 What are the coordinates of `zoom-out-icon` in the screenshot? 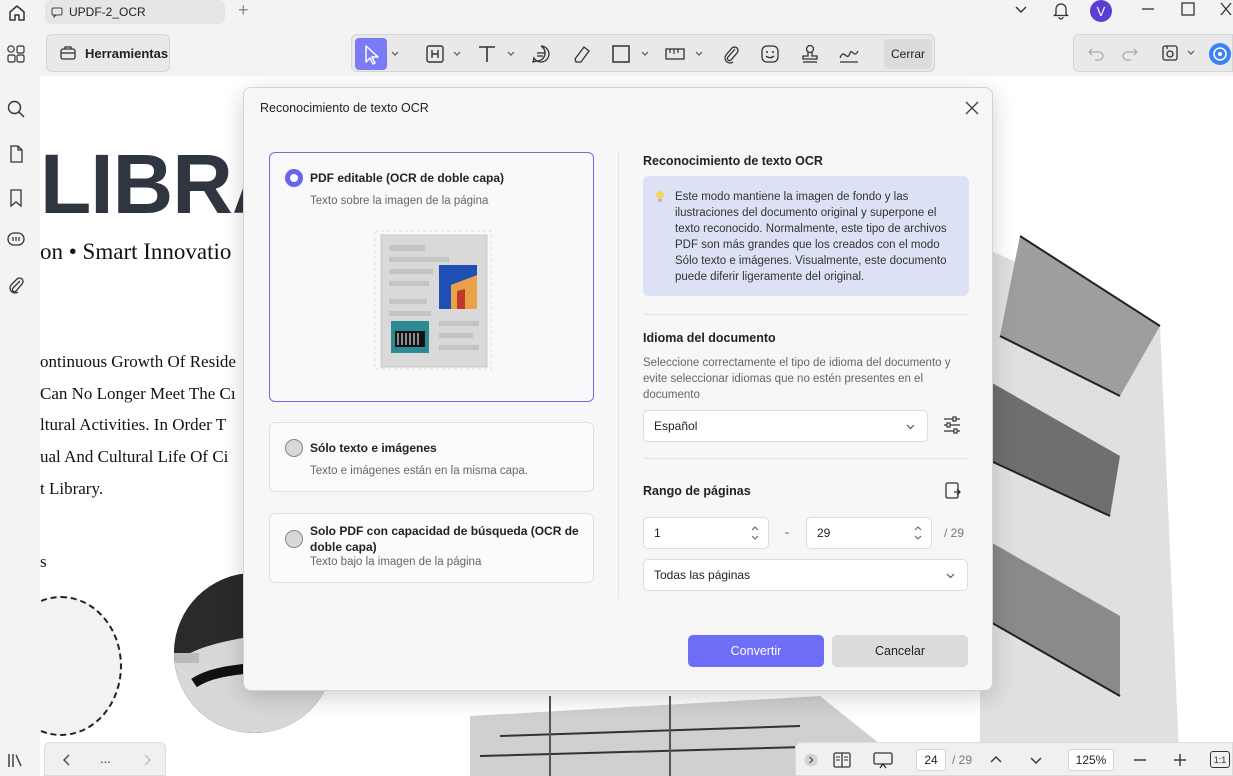 It's located at (1140, 760).